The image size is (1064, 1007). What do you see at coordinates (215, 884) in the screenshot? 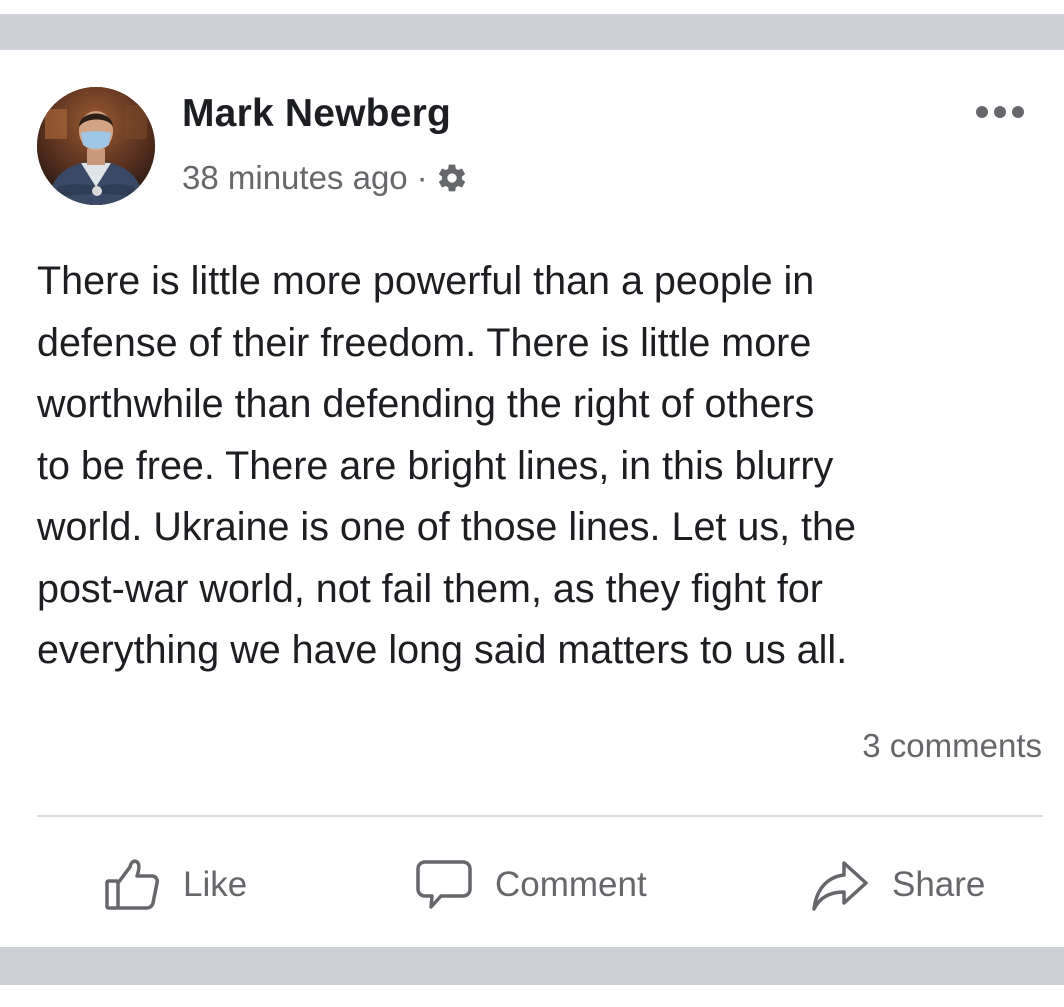
I see `like-label: Like` at bounding box center [215, 884].